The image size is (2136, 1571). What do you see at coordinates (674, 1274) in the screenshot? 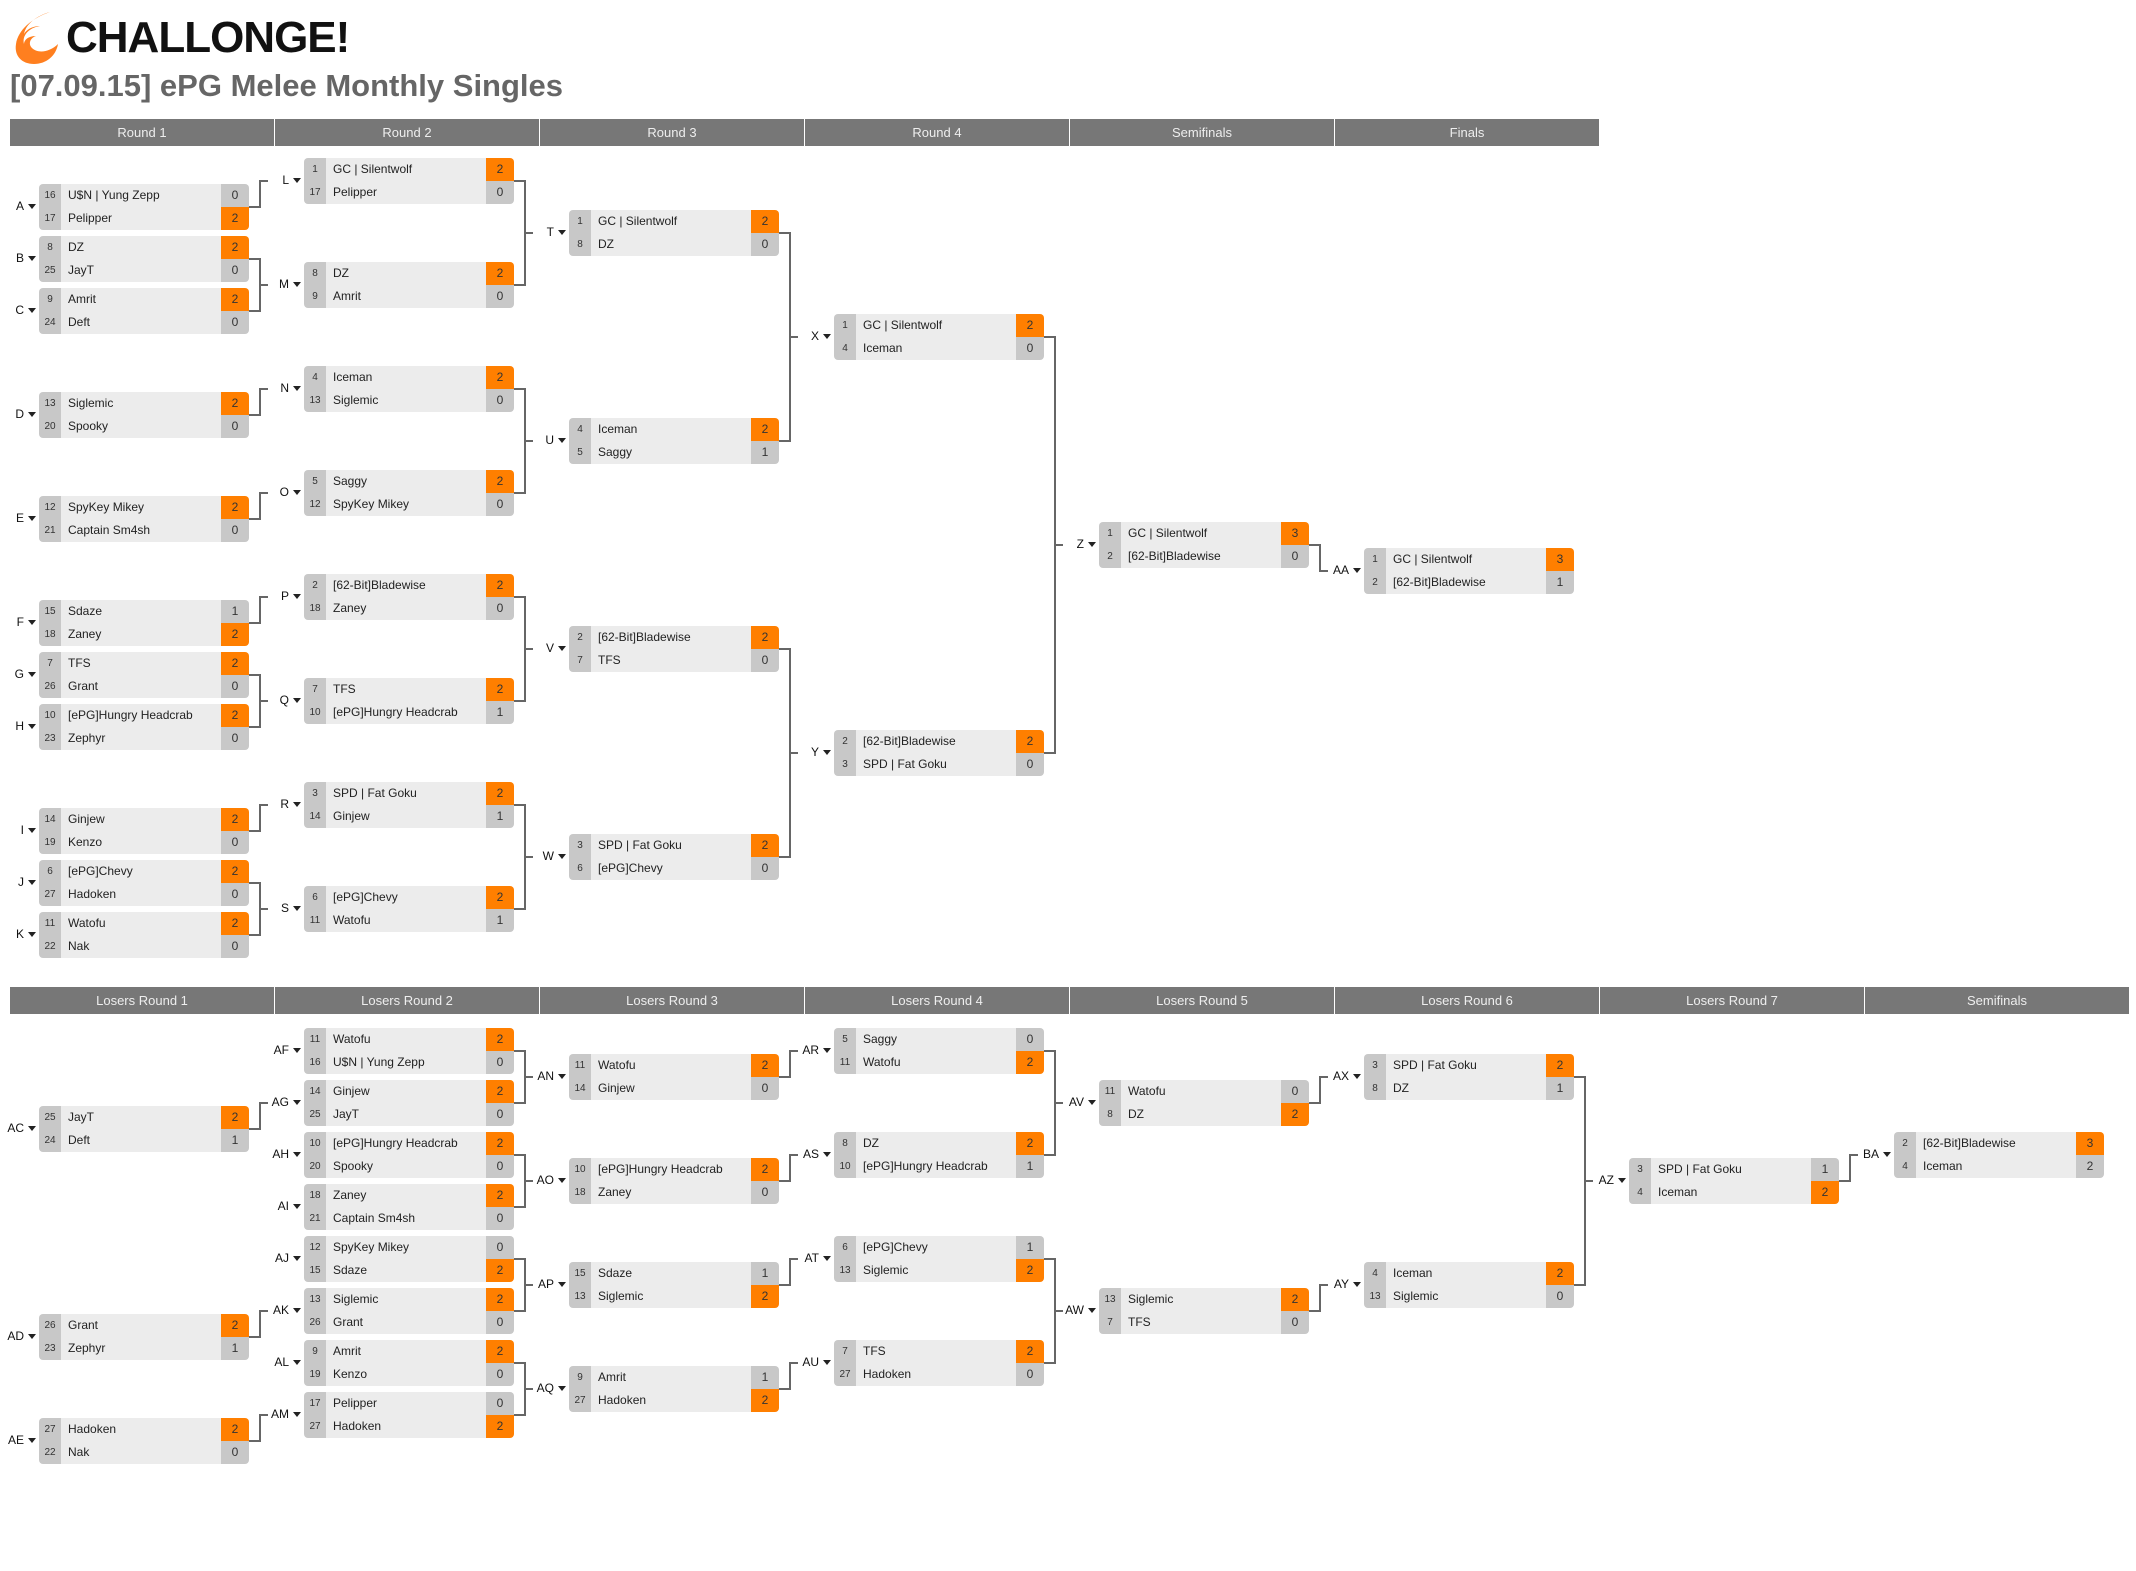
I see `participant-row: 15 Sdaze 1` at bounding box center [674, 1274].